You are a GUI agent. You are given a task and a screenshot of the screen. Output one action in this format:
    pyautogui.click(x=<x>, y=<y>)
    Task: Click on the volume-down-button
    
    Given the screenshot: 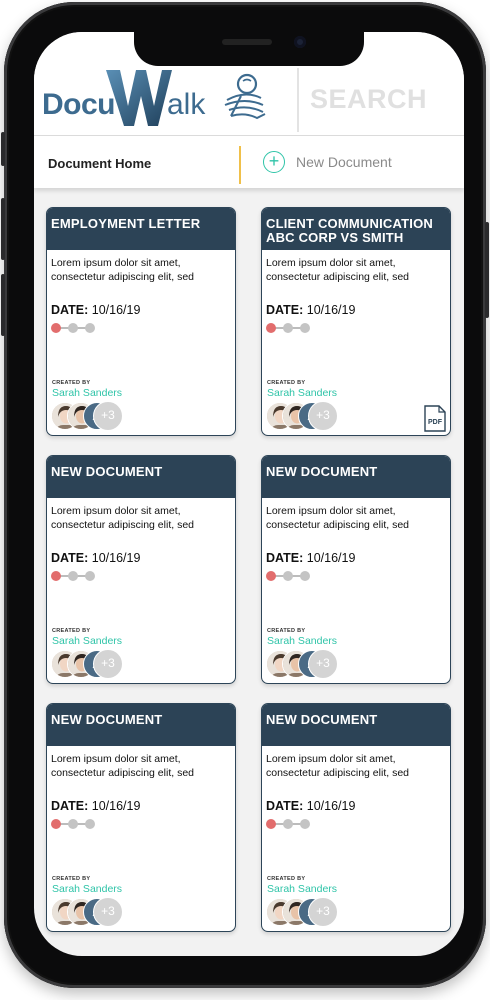 What is the action you would take?
    pyautogui.click(x=3, y=305)
    